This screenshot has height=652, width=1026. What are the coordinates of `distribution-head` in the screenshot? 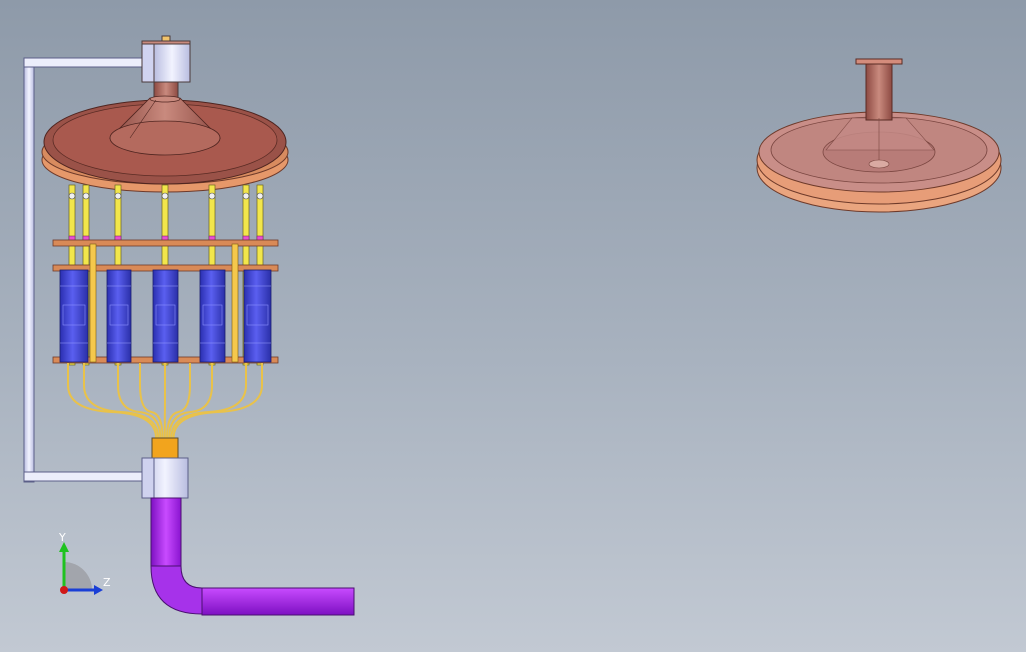 It's located at (165, 144).